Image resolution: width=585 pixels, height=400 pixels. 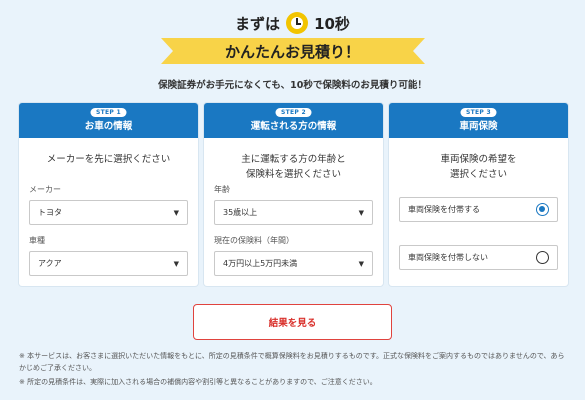 I want to click on step-2-description: 主に運転する方の年齢と 保険料を選択ください, so click(x=293, y=167).